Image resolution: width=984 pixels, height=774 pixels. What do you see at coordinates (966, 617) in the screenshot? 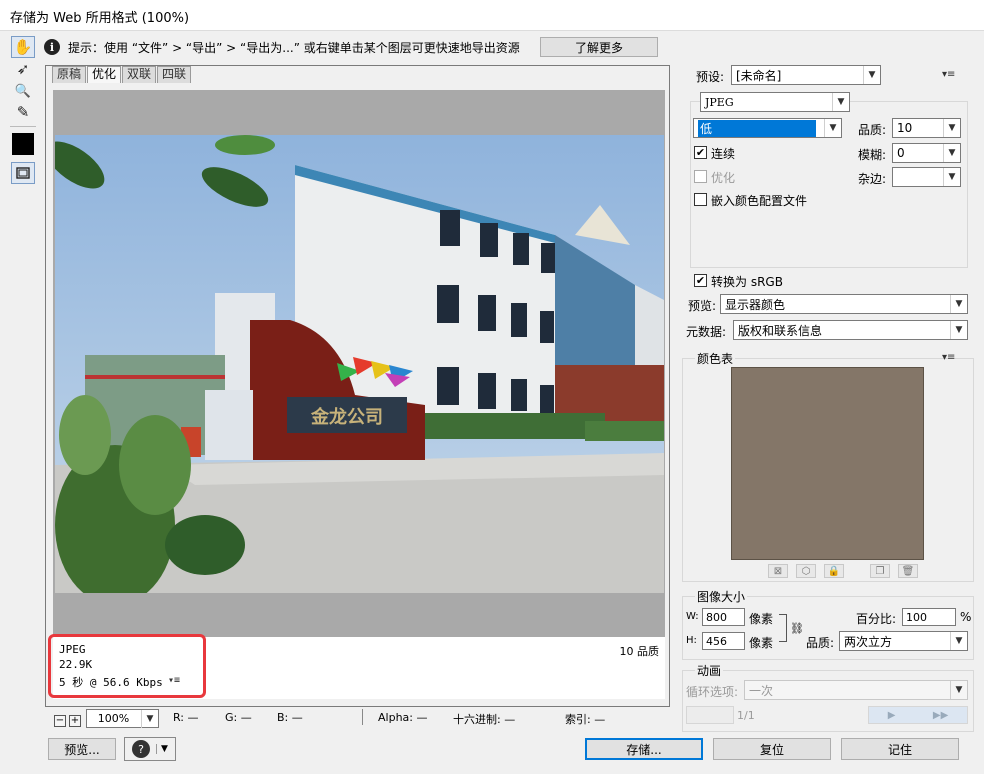
I see `percent-unit: %` at bounding box center [966, 617].